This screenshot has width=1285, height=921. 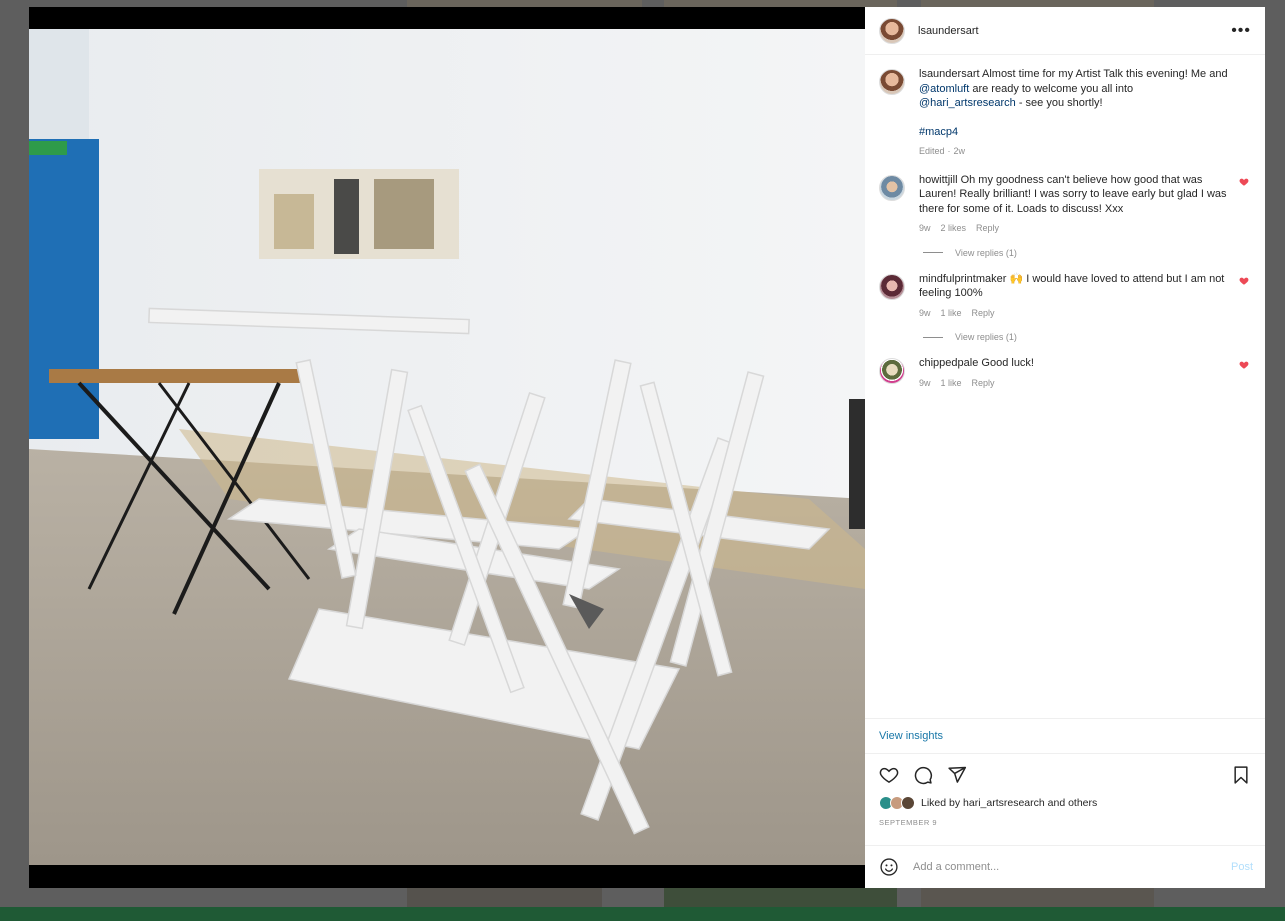 I want to click on mention-link: @atomluft, so click(x=944, y=89).